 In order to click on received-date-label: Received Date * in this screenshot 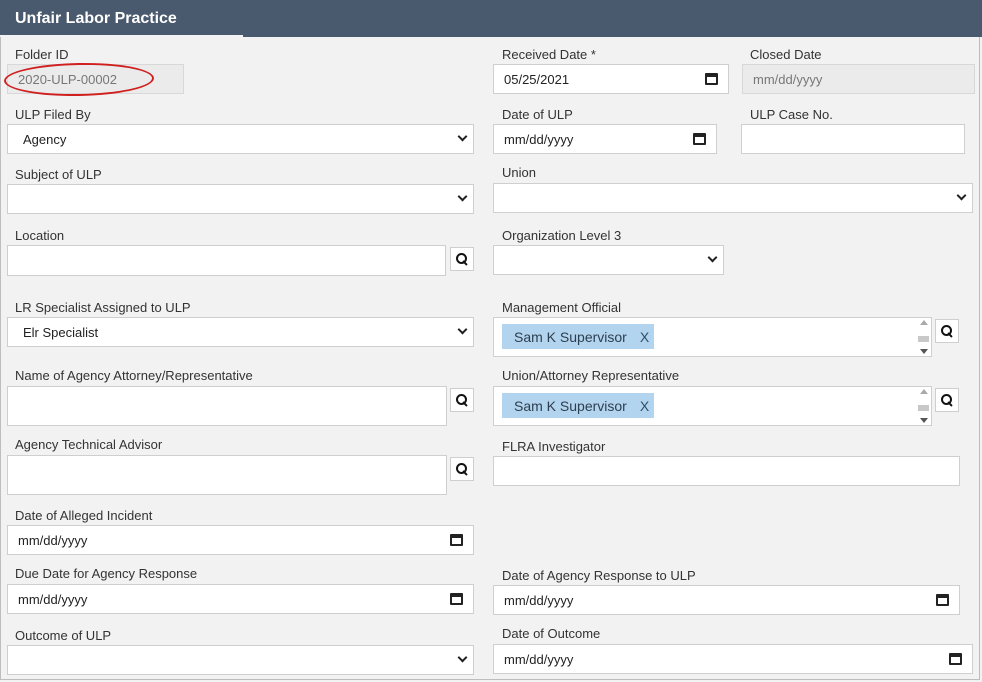, I will do `click(549, 54)`.